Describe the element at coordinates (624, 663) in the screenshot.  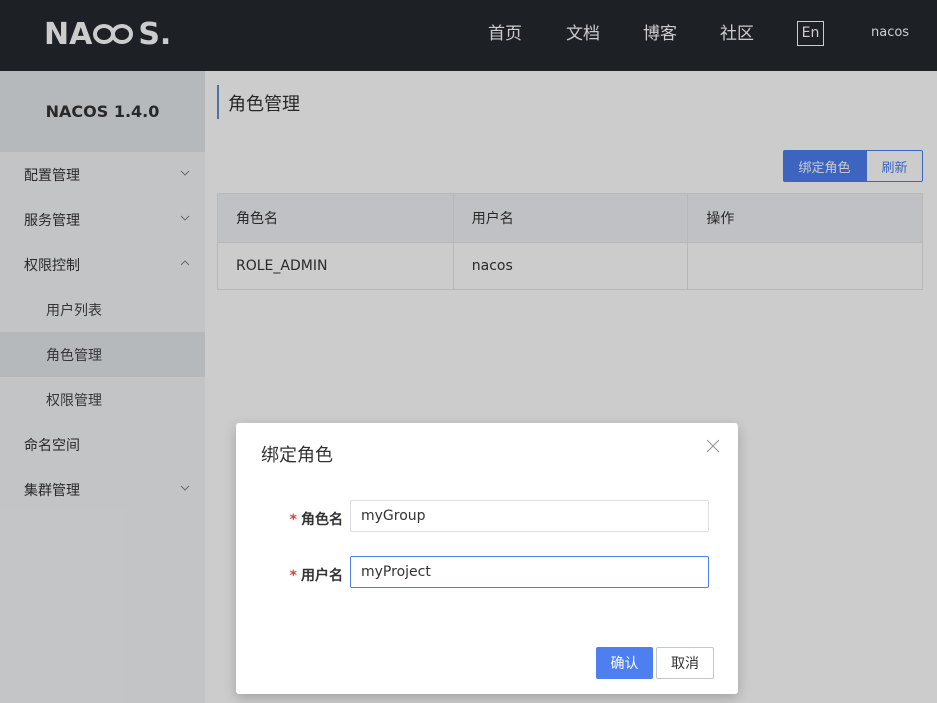
I see `confirm-button: 确认` at that location.